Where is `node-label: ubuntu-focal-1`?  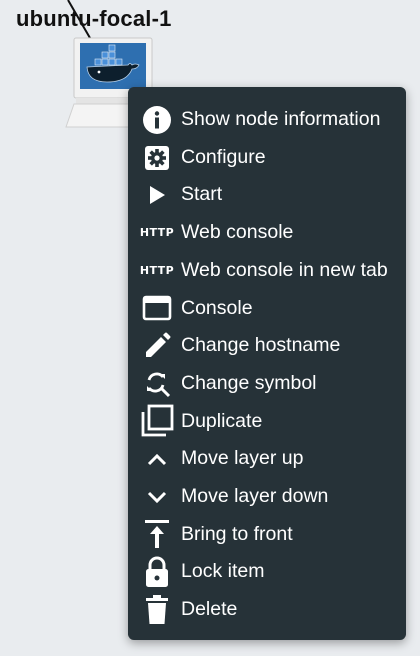
node-label: ubuntu-focal-1 is located at coordinates (94, 19).